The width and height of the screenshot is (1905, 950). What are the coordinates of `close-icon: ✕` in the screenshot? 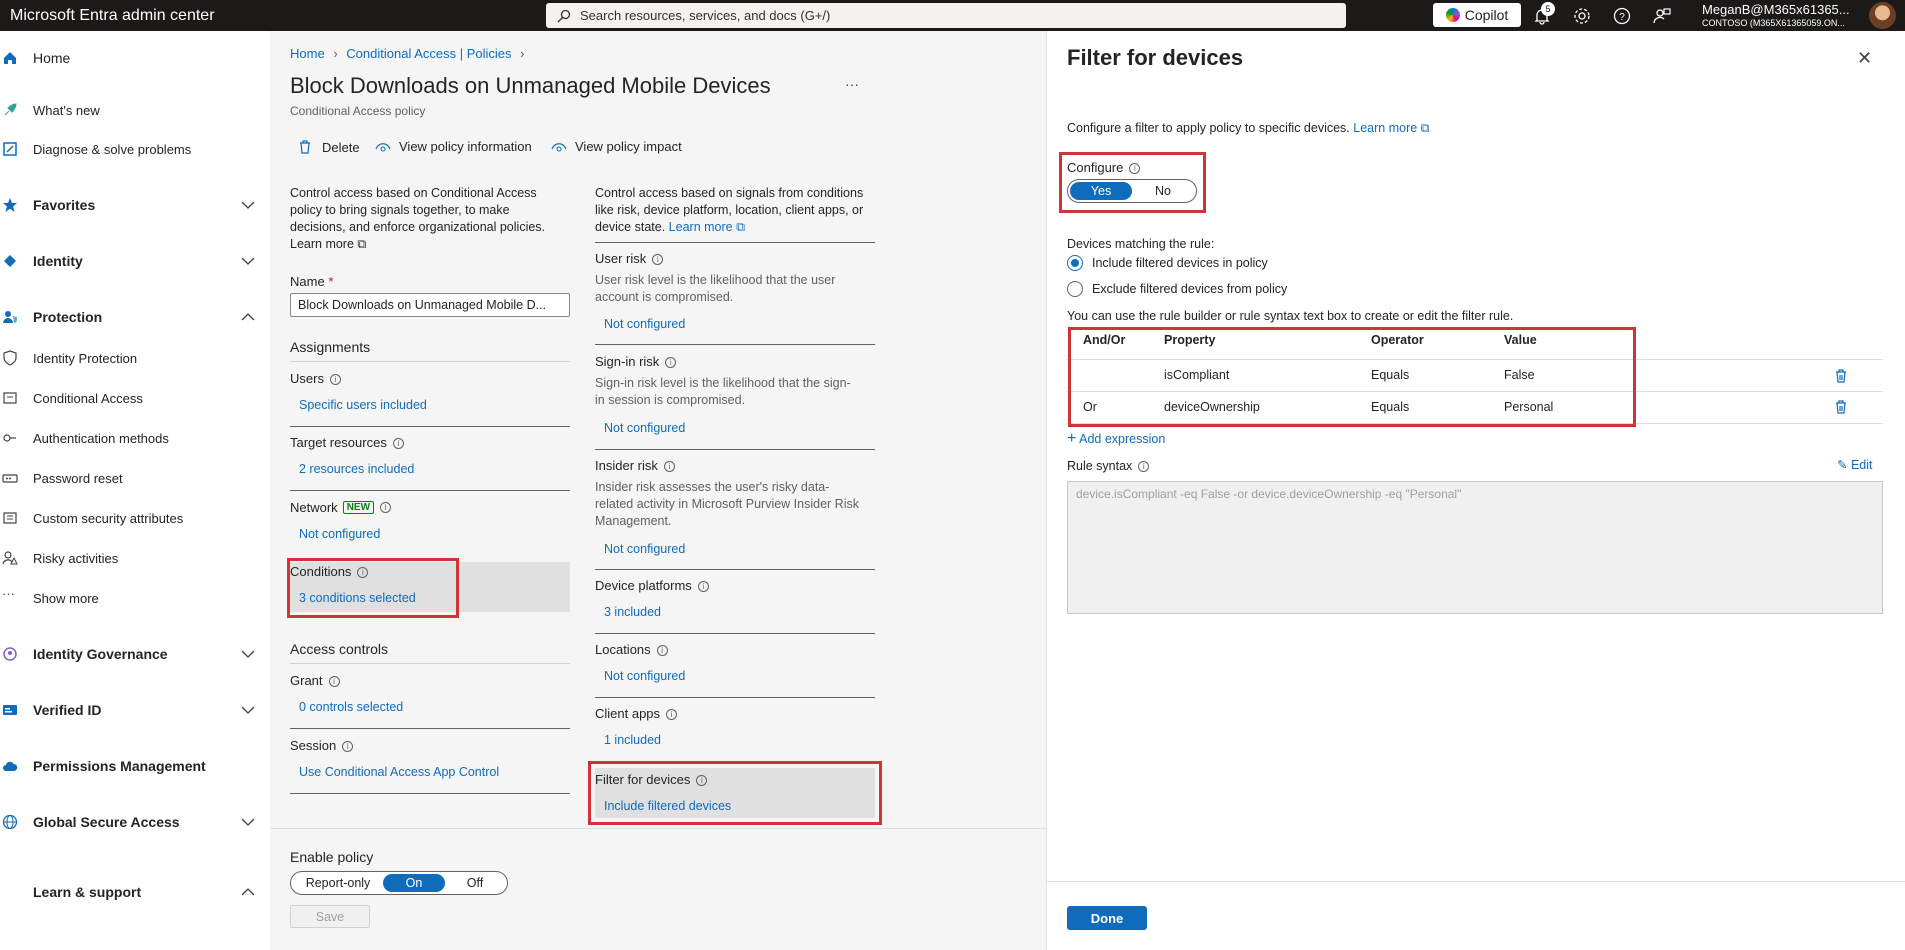 It's located at (1864, 58).